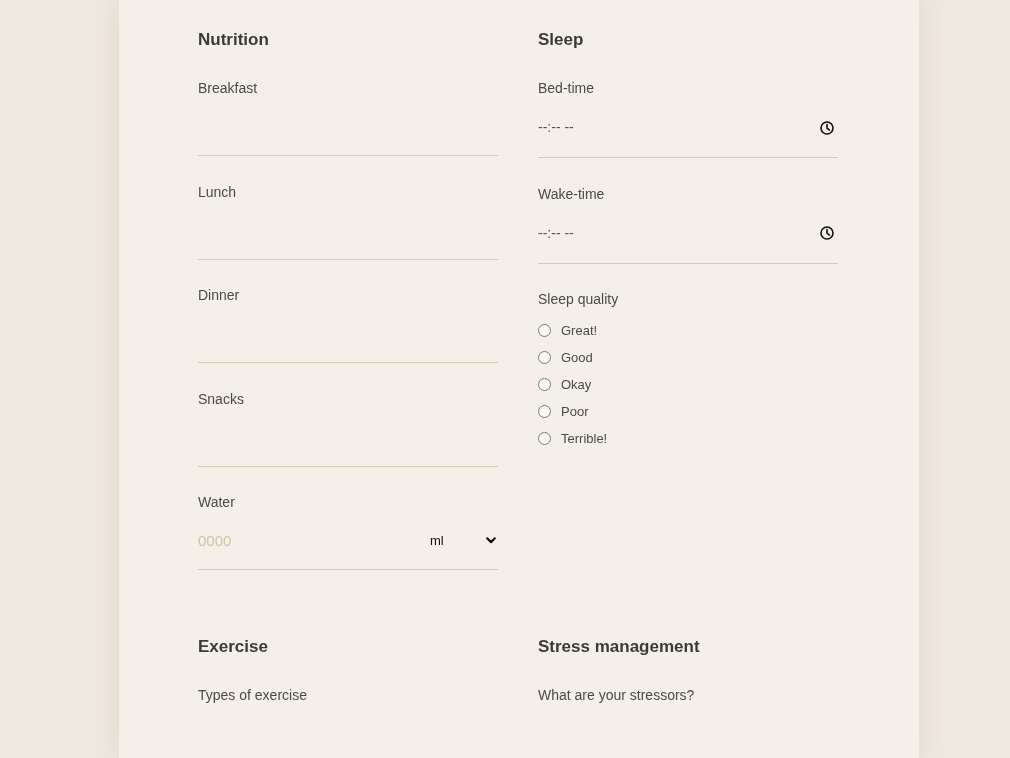 This screenshot has height=758, width=1010. What do you see at coordinates (221, 399) in the screenshot?
I see `field-label: Snacks` at bounding box center [221, 399].